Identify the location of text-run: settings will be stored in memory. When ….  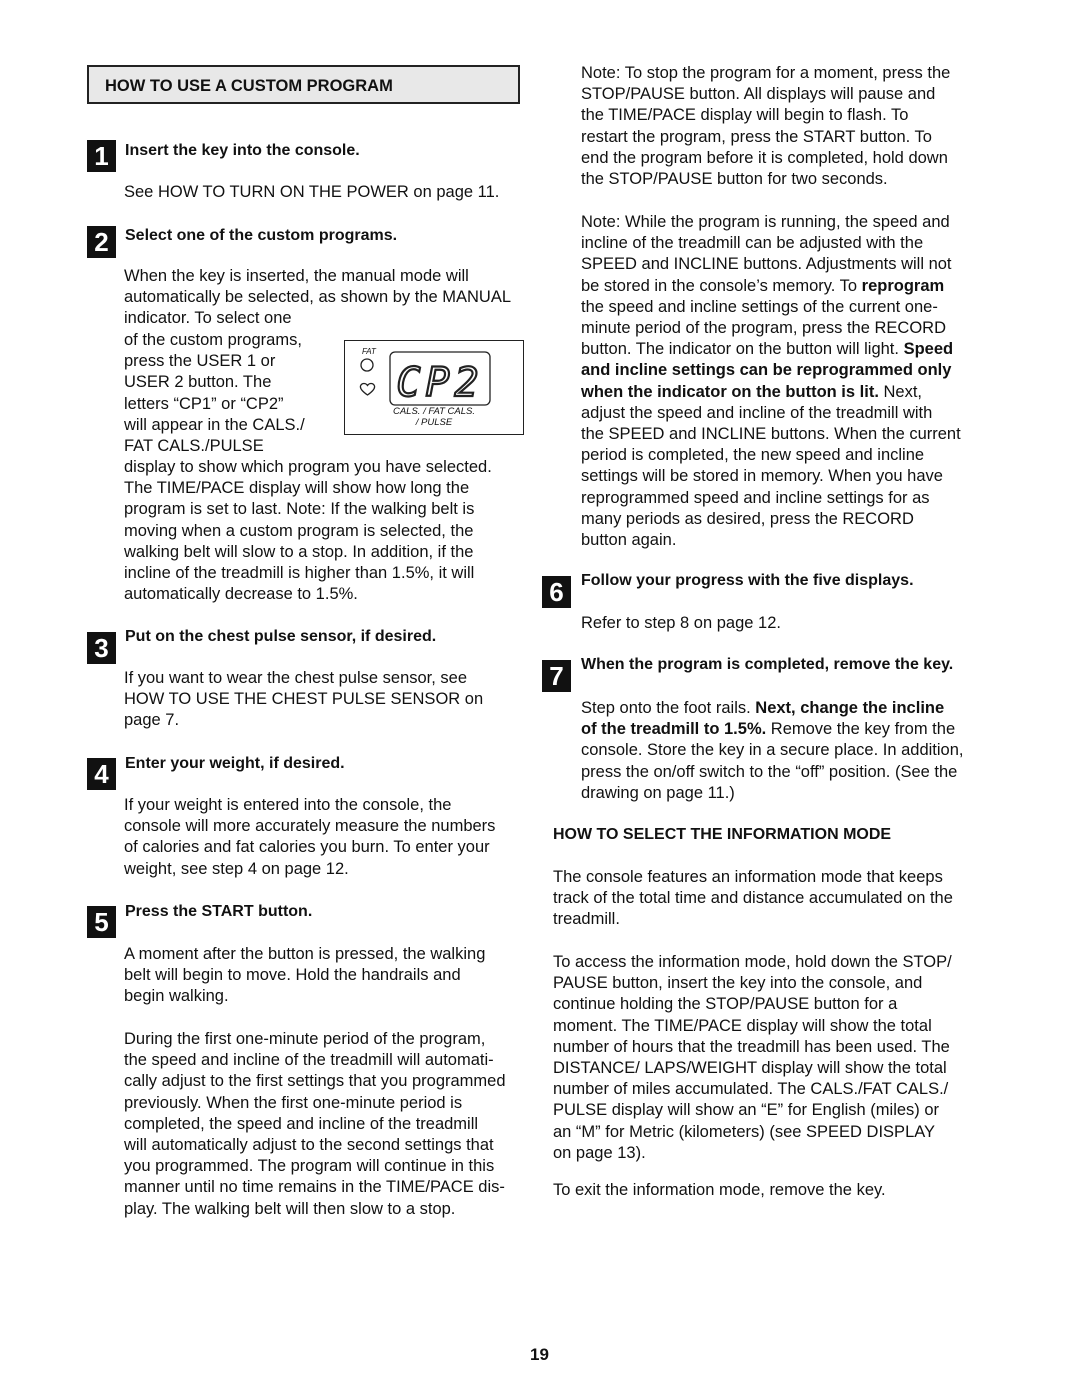
(762, 476).